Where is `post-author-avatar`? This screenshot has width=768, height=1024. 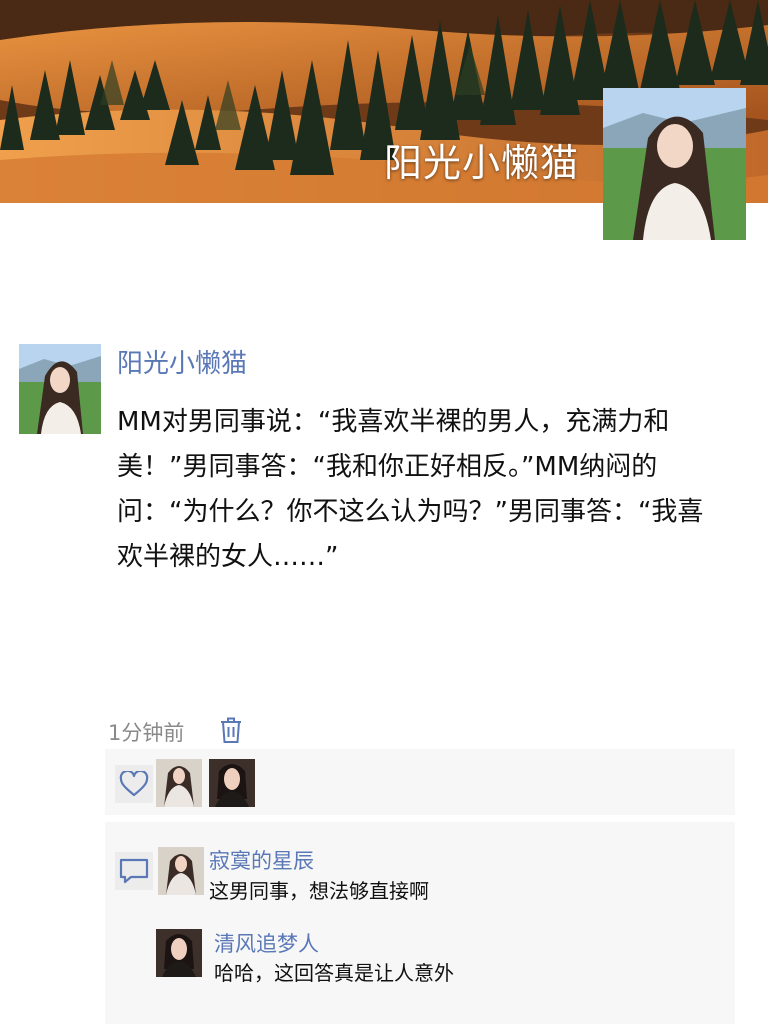 post-author-avatar is located at coordinates (60, 389).